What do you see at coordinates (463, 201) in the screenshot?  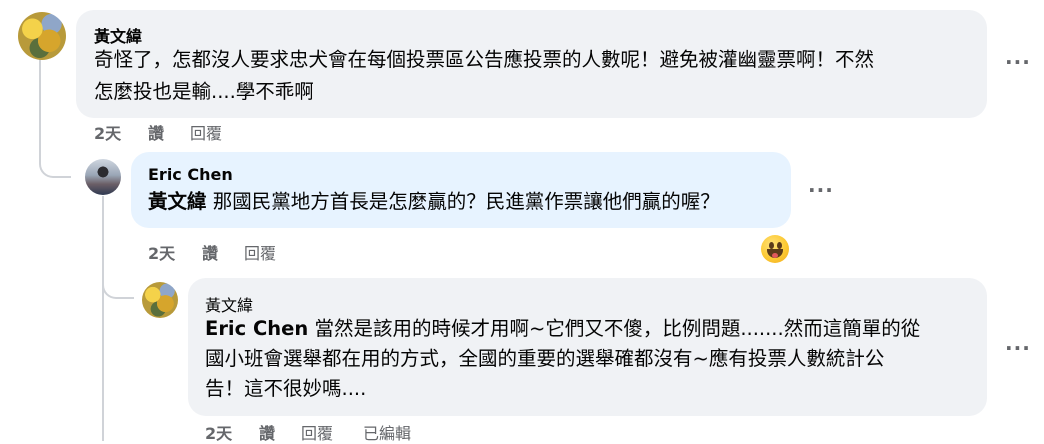 I see `comment-text: 那國民黨地方首長是怎麼贏的？民進黨作票讓他們贏的喔？` at bounding box center [463, 201].